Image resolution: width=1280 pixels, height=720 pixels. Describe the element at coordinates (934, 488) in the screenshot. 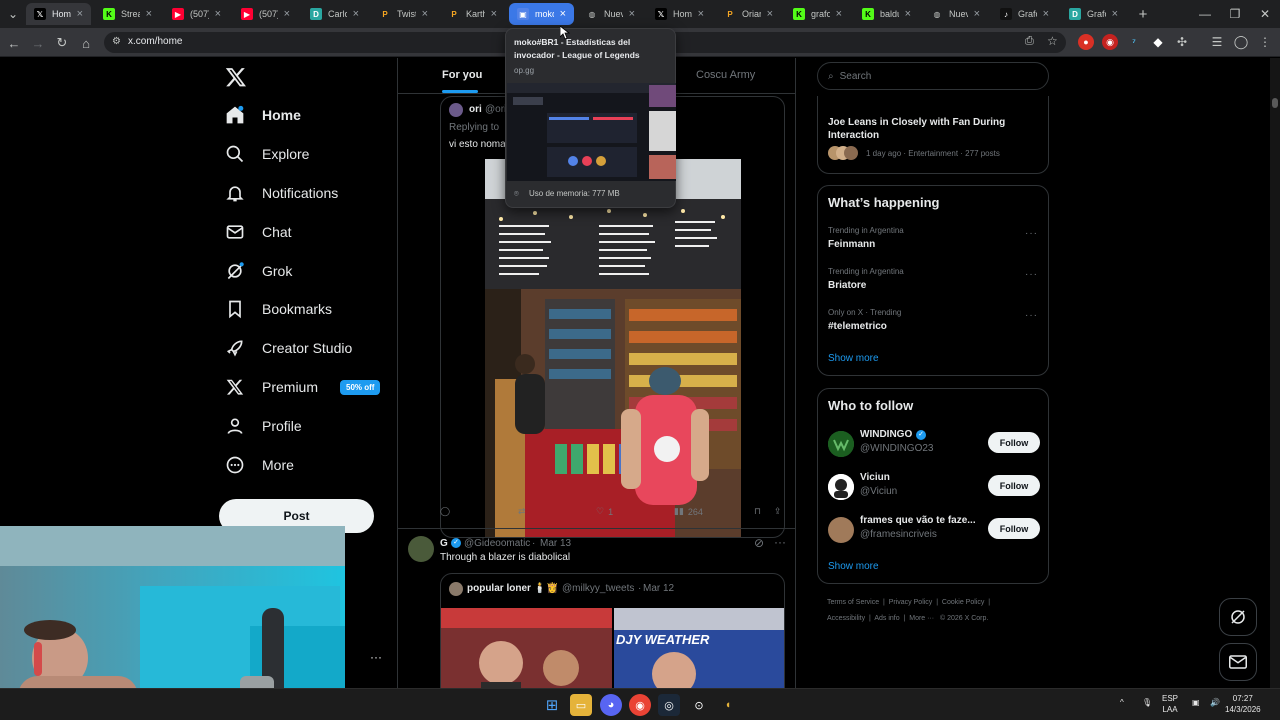

I see `follow-suggestion: Viciun @Viciun Follow` at that location.